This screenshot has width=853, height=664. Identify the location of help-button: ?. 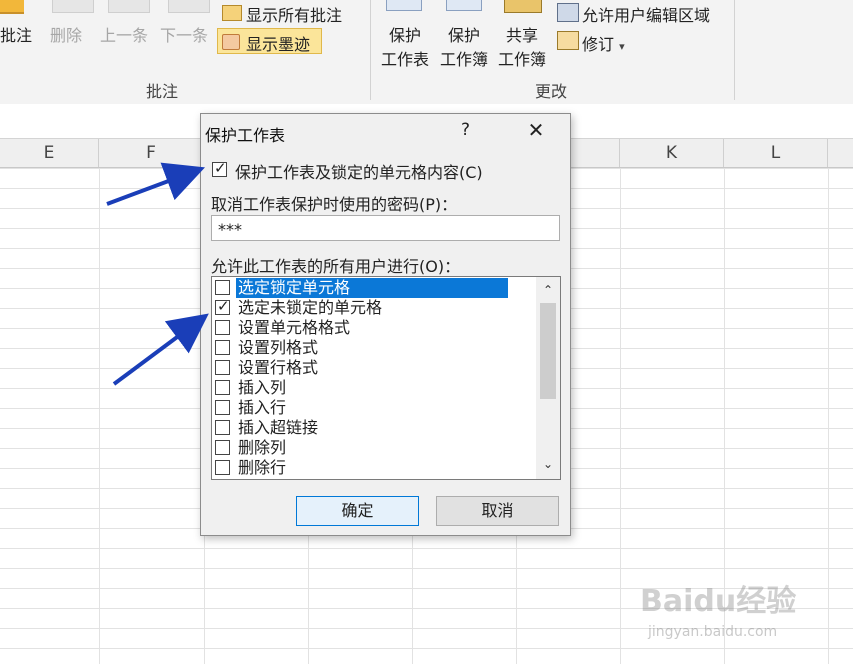
(465, 130).